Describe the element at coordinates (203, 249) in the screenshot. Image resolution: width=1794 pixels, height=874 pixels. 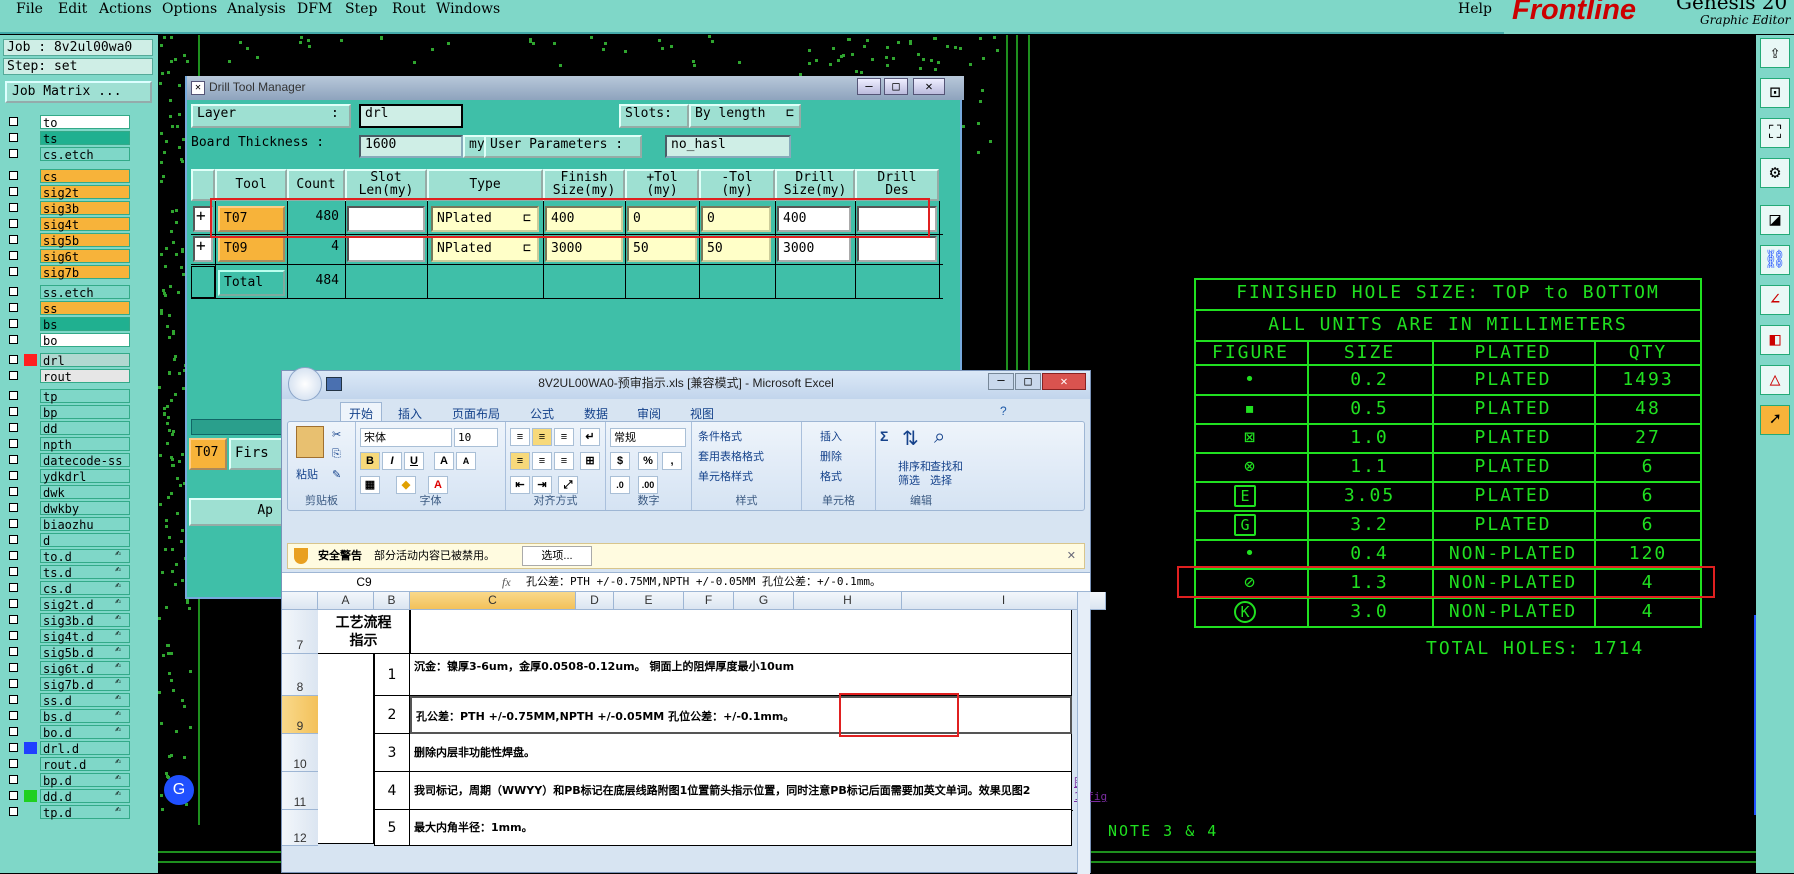
I see `expand-icon: +` at that location.